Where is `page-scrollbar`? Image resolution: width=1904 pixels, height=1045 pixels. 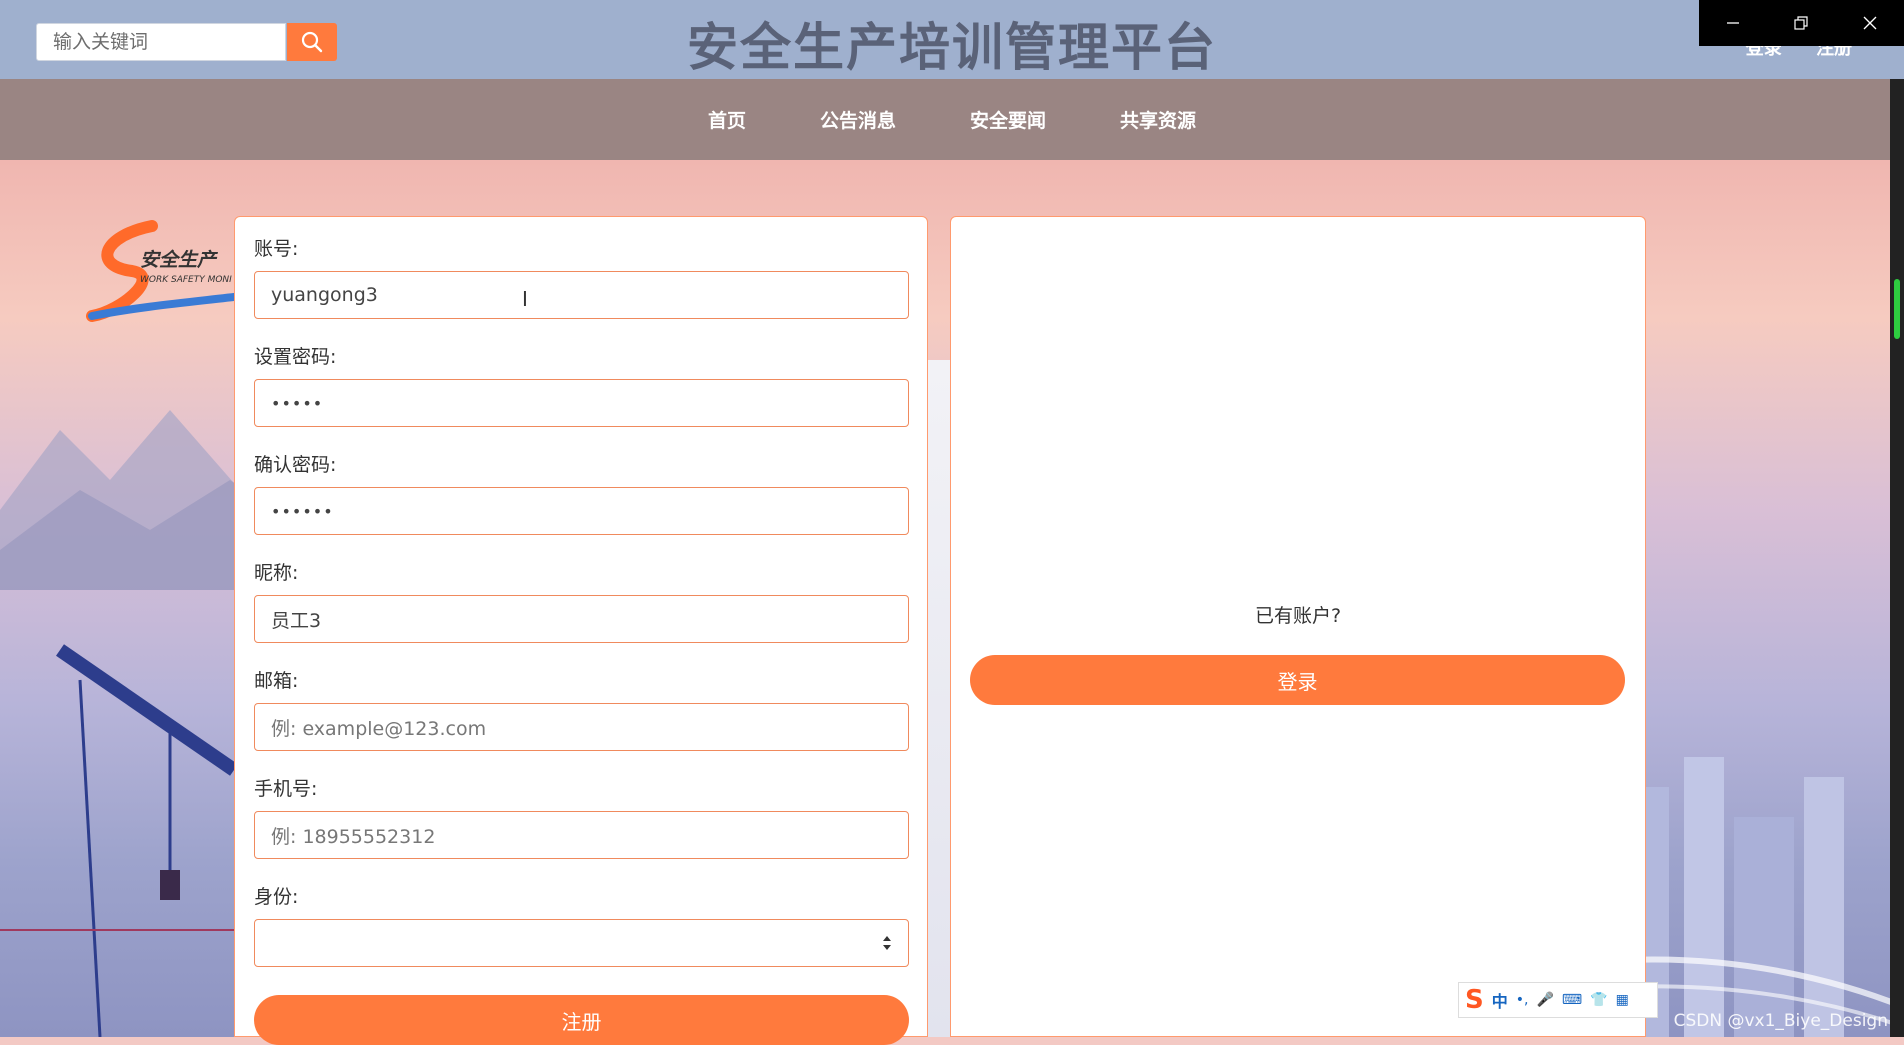
page-scrollbar is located at coordinates (1897, 558).